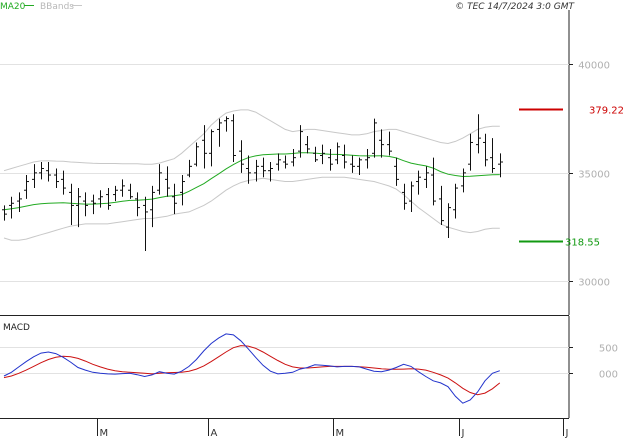  I want to click on bbands-upper-line, so click(251, 140).